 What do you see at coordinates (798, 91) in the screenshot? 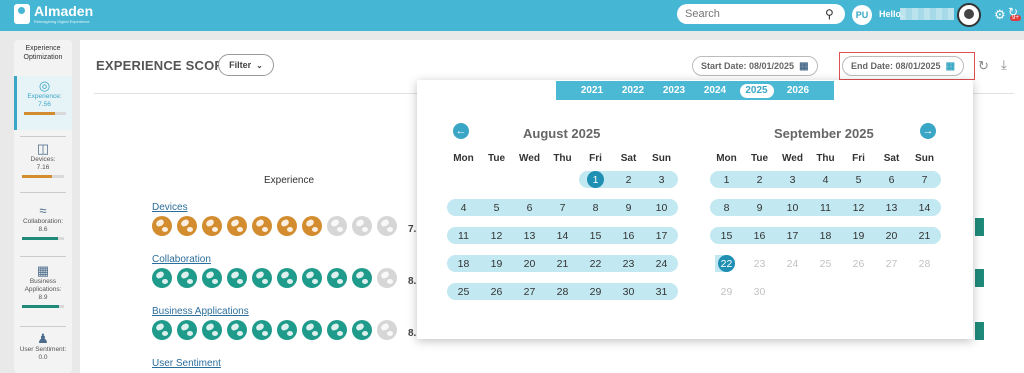
I see `year-option: 2026` at bounding box center [798, 91].